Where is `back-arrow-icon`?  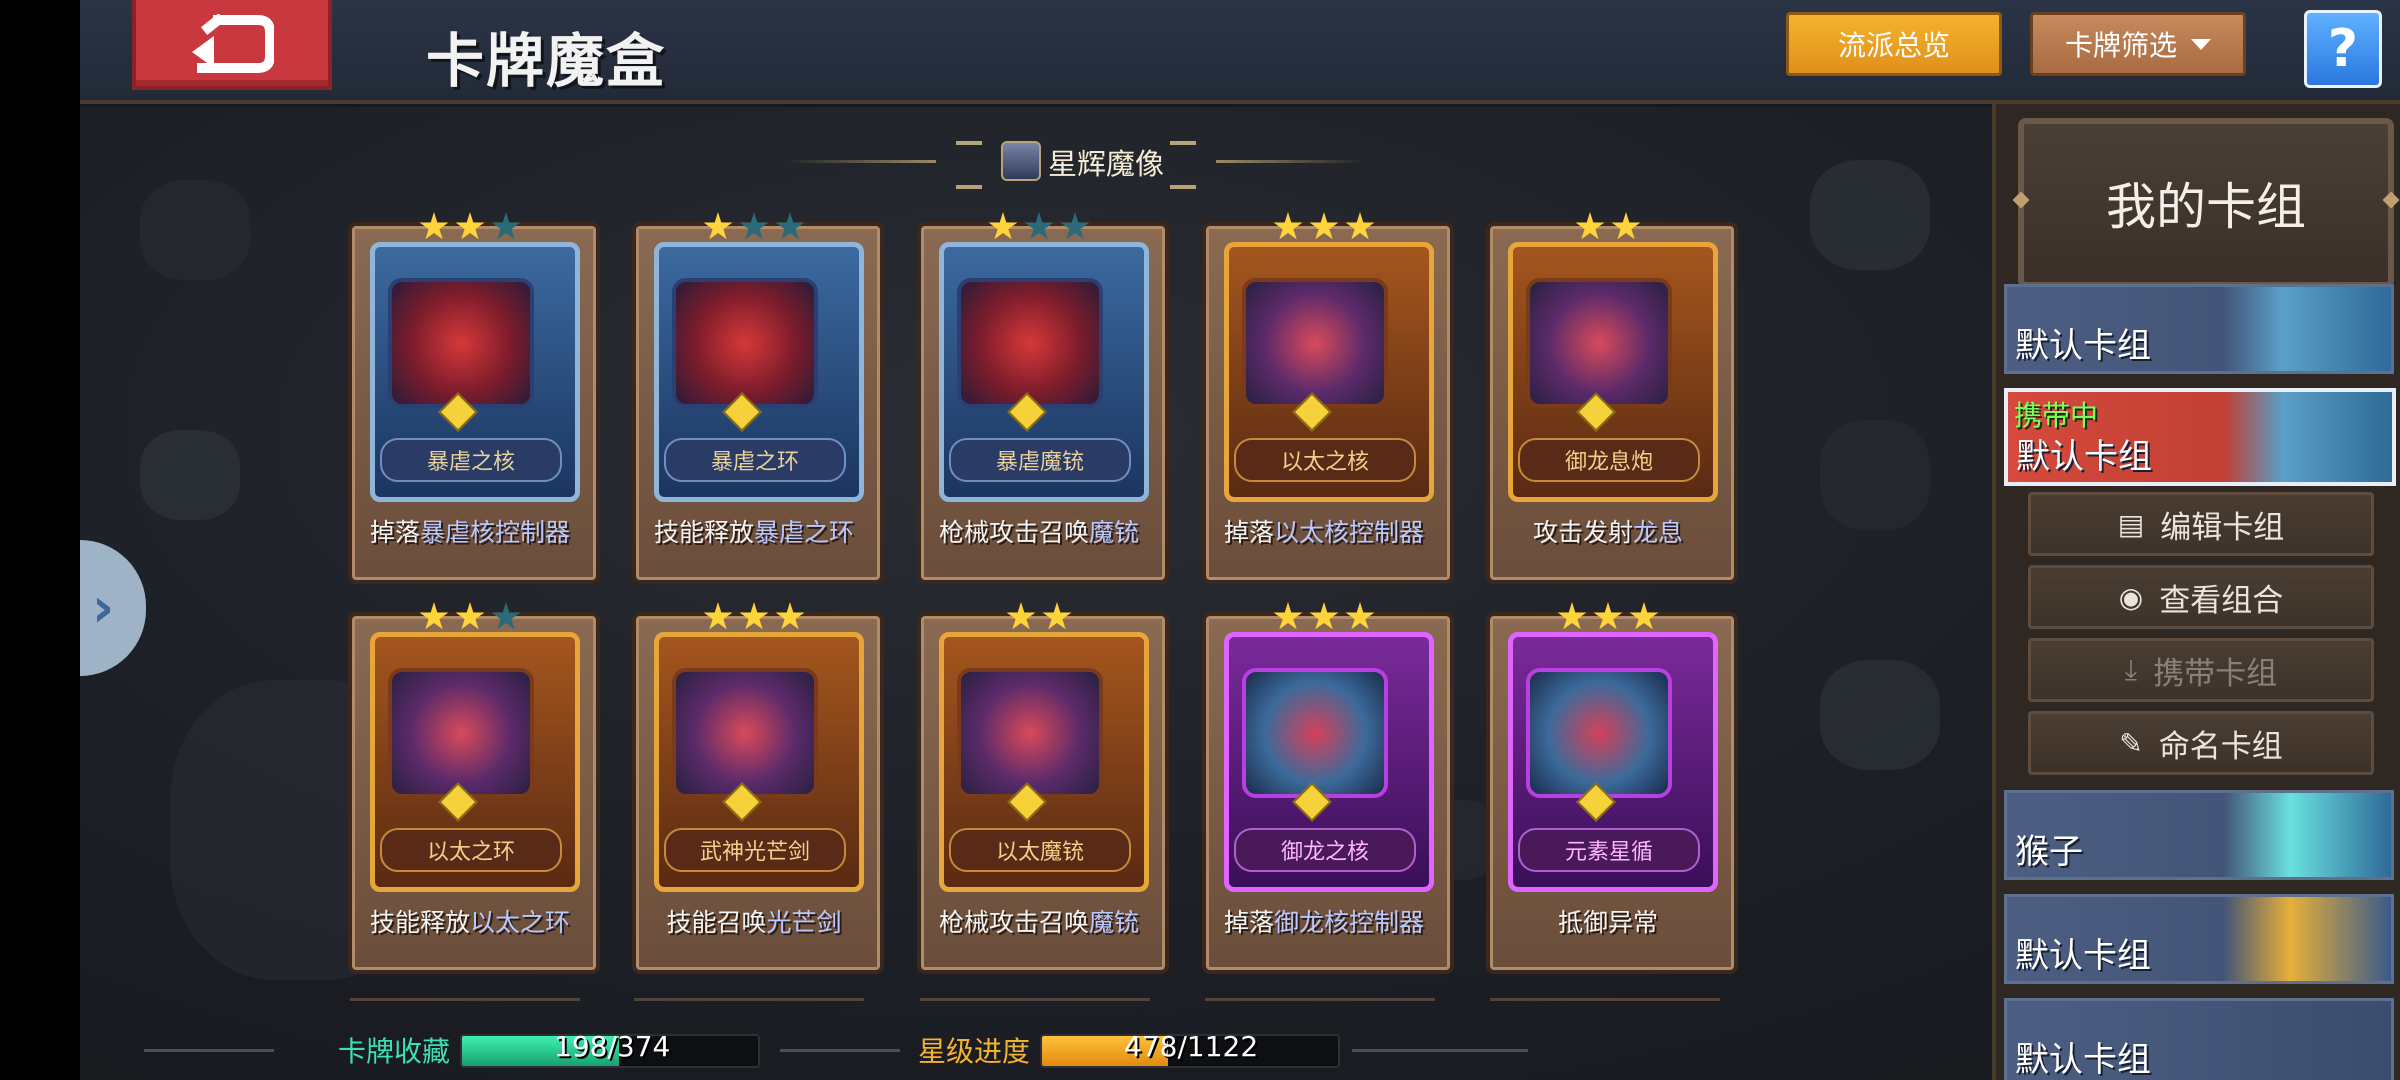
back-arrow-icon is located at coordinates (233, 43).